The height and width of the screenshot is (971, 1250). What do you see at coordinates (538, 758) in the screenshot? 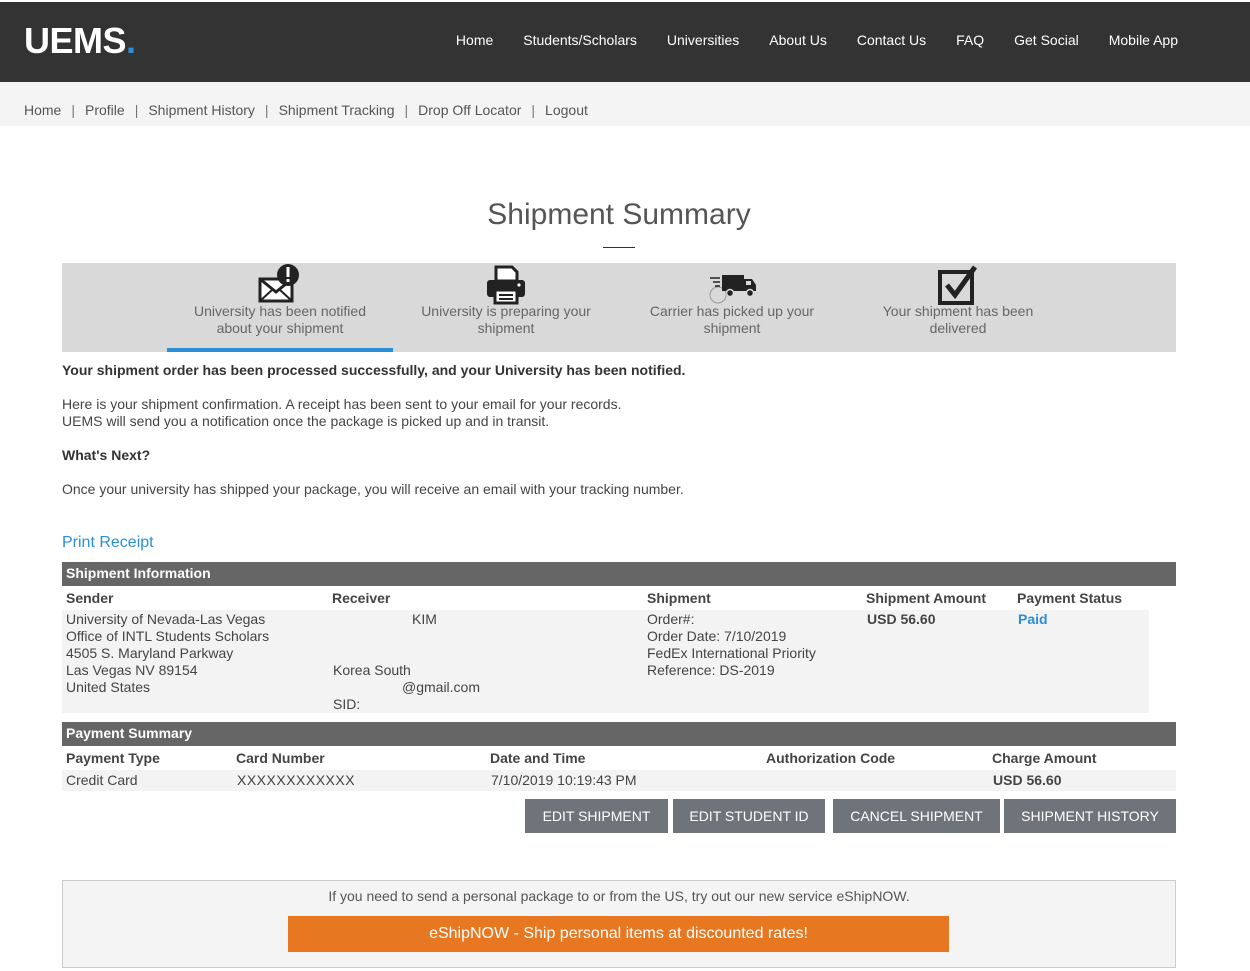
I see `col-date-time: Date and Time` at bounding box center [538, 758].